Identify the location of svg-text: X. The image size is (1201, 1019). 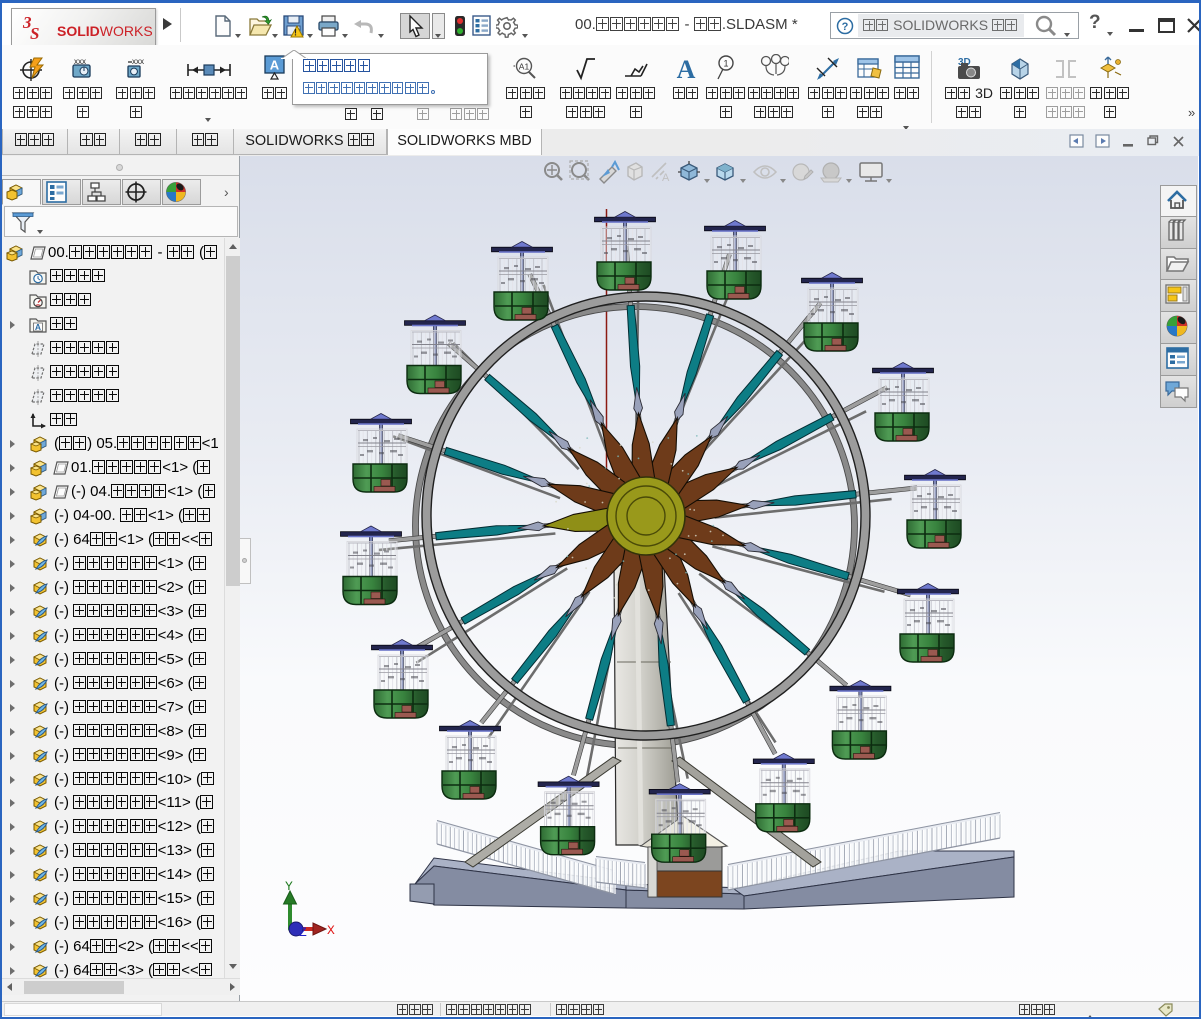
(331, 930).